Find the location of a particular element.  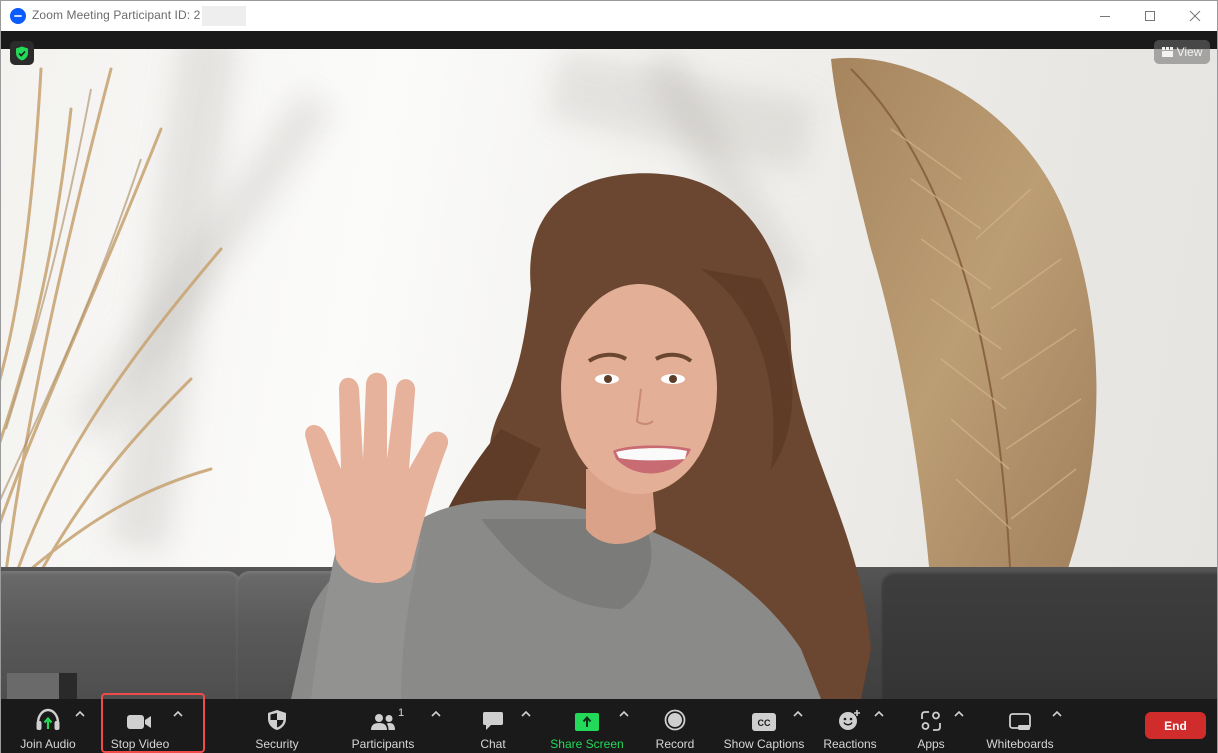

whiteboards-options-caret is located at coordinates (1057, 714).